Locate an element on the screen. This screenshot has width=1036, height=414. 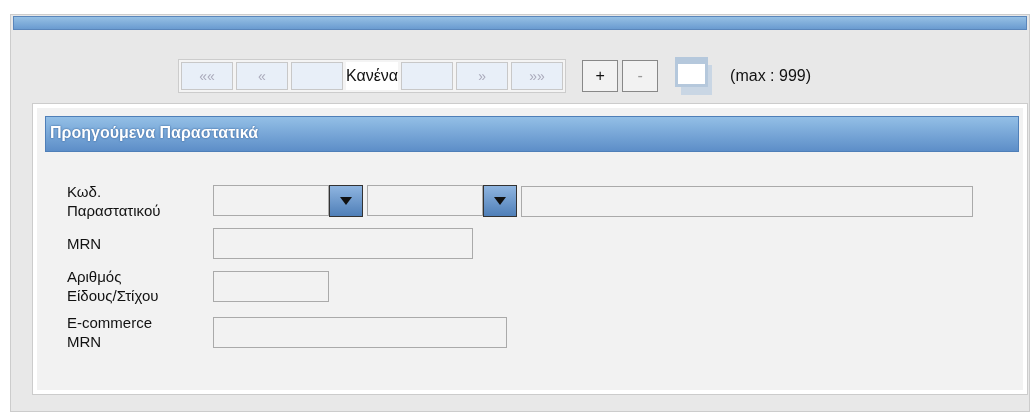
section-title: Προηγούμενα Παραστατικά is located at coordinates (532, 134).